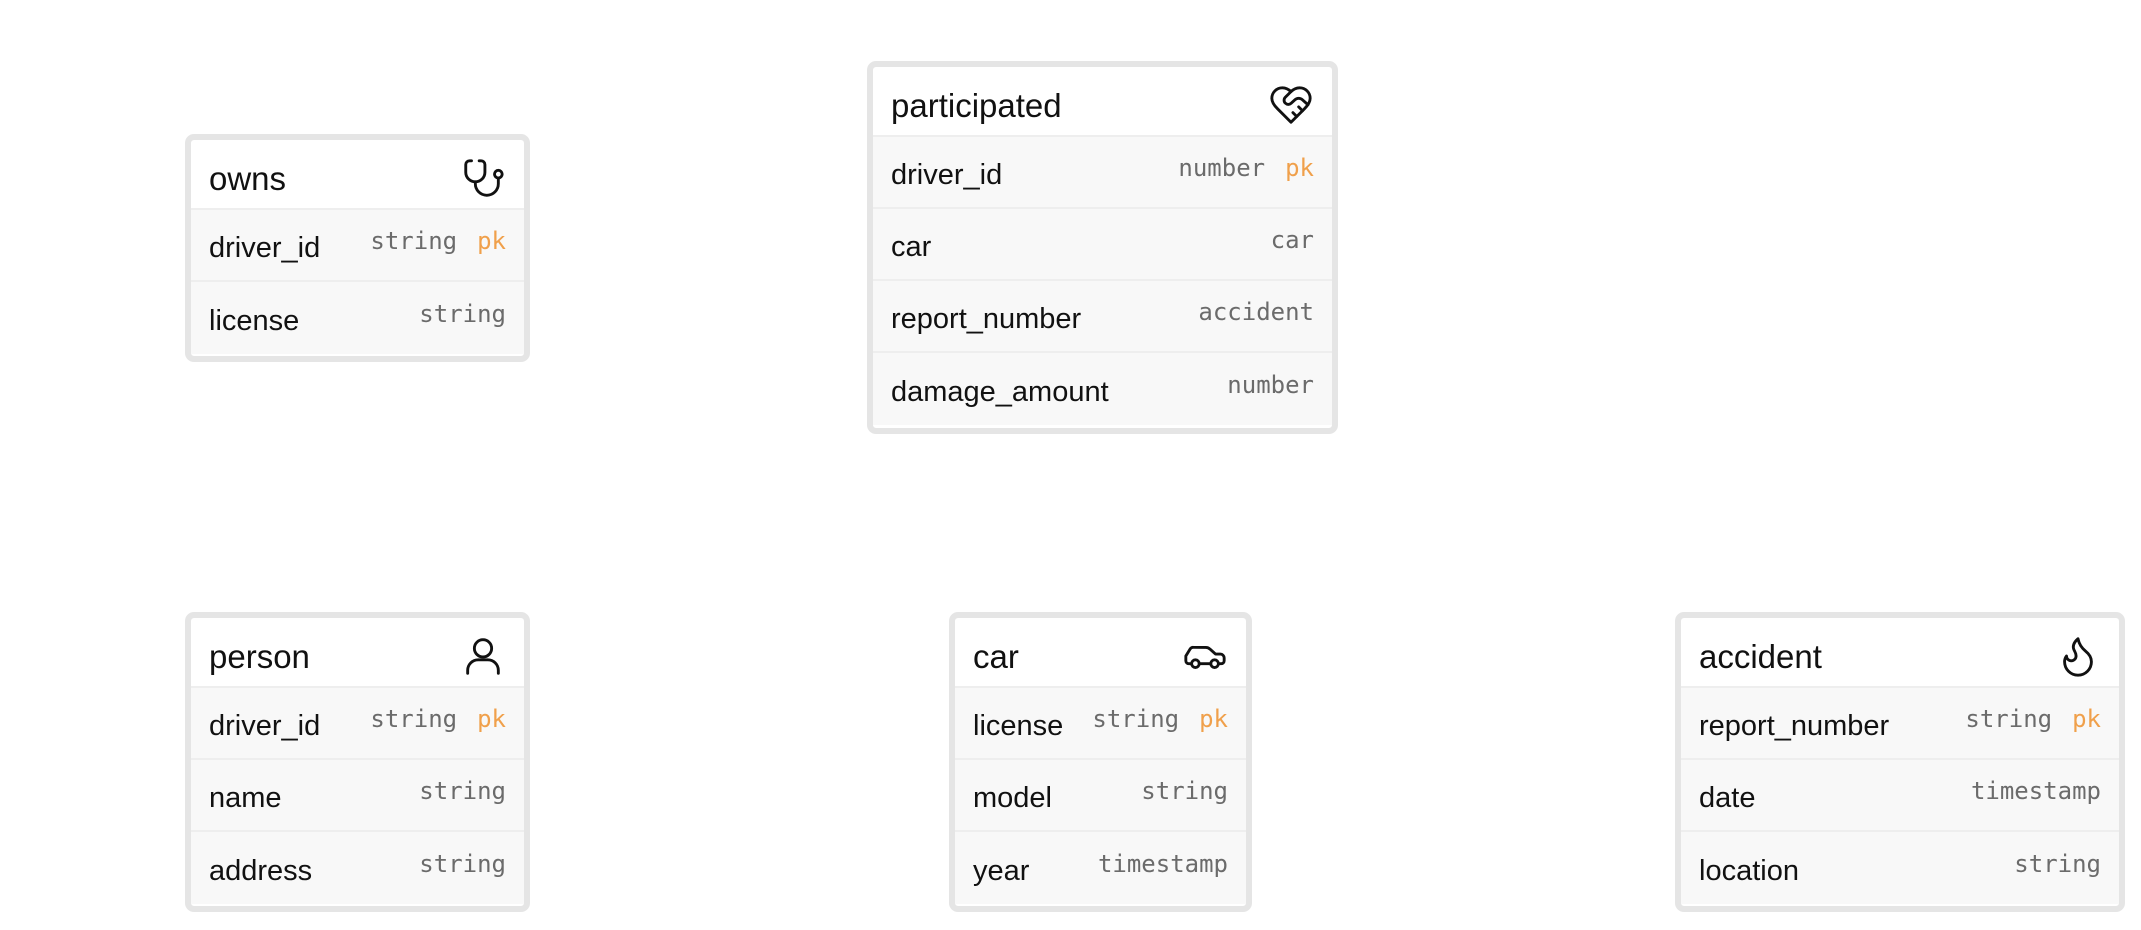  I want to click on entity-title: accident, so click(1760, 656).